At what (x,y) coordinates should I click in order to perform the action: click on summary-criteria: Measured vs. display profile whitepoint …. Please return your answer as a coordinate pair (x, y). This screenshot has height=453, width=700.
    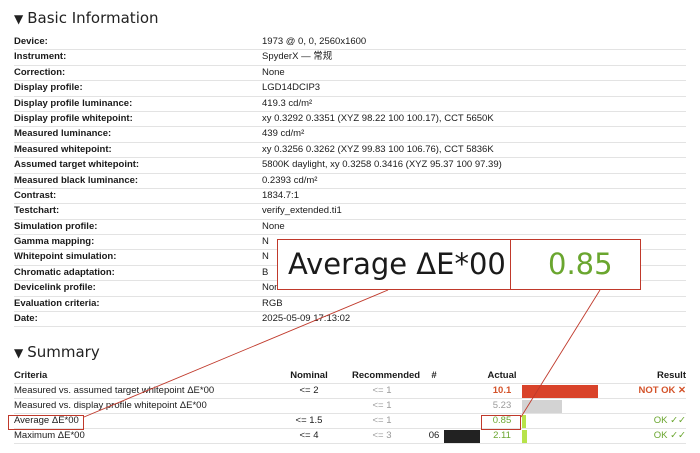
    Looking at the image, I should click on (110, 405).